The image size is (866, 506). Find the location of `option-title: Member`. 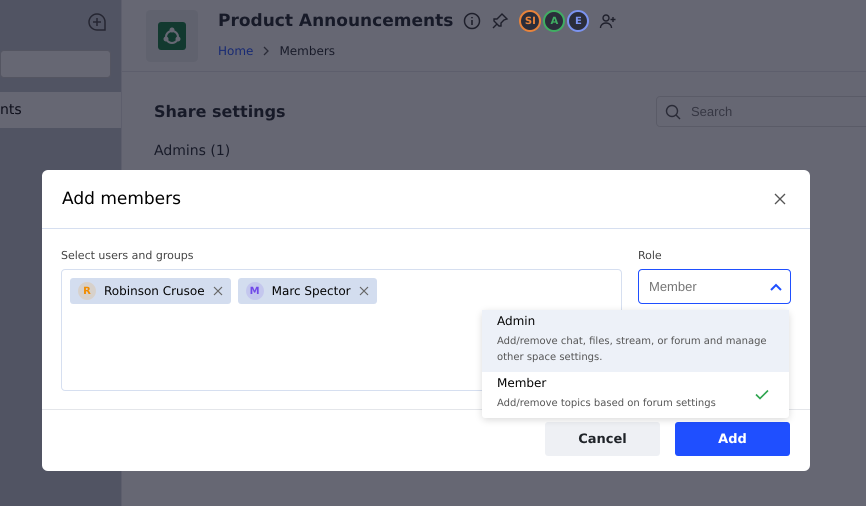

option-title: Member is located at coordinates (522, 383).